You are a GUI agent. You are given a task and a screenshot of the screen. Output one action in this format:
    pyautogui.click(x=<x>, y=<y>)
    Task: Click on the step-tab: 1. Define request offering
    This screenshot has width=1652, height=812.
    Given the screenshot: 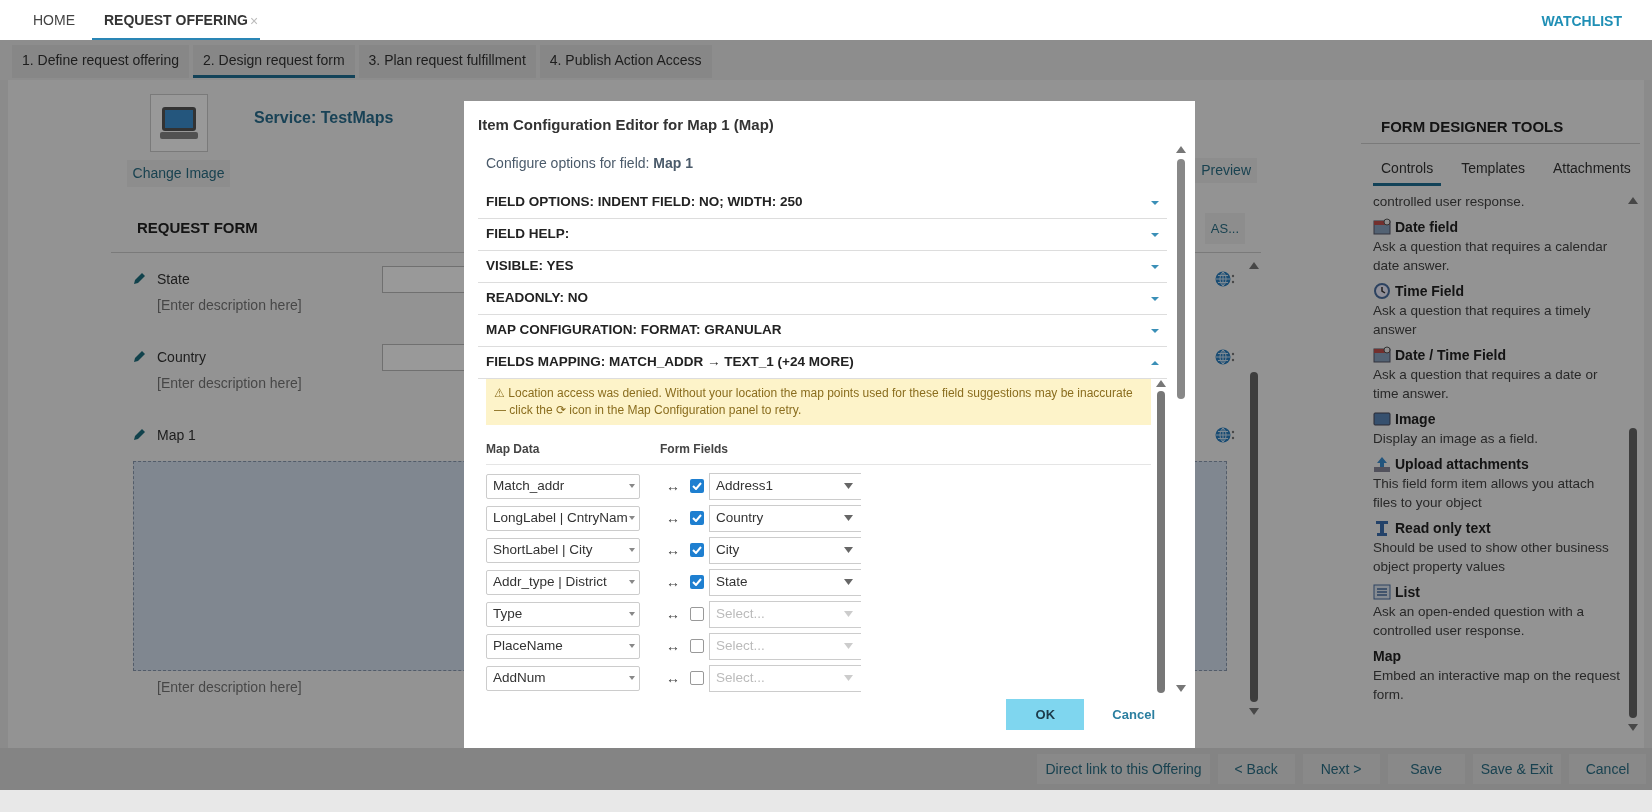 What is the action you would take?
    pyautogui.click(x=100, y=61)
    